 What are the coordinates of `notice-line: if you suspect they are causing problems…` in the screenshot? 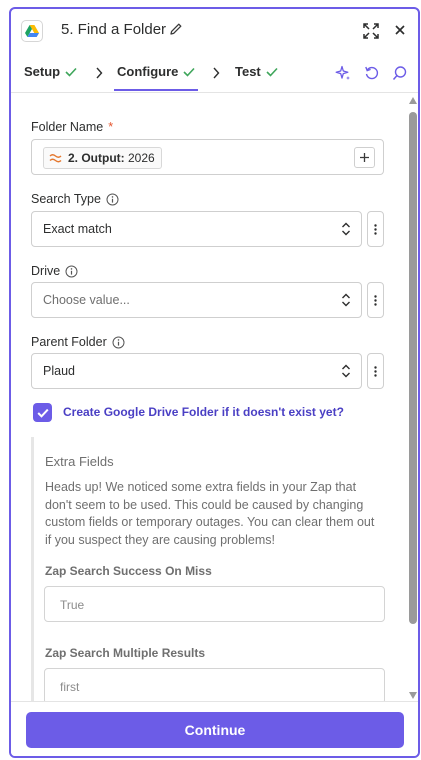 It's located at (160, 539).